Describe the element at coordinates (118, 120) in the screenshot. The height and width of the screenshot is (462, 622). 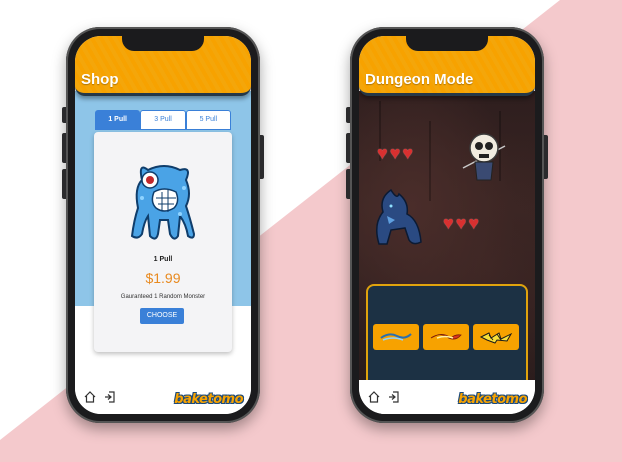
I see `tab-1-pull: 1 Pull` at that location.